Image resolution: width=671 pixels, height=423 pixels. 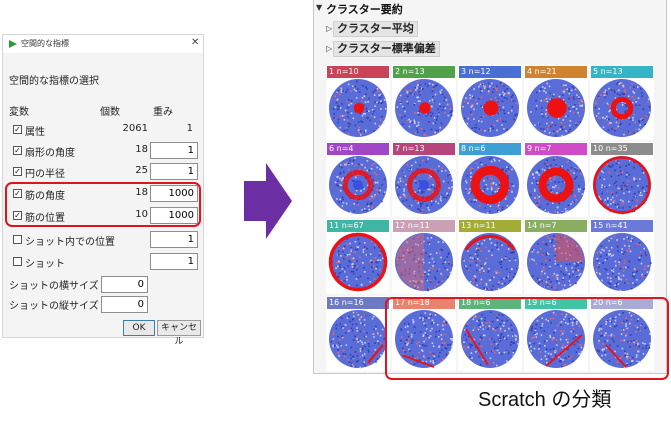 What do you see at coordinates (45, 174) in the screenshot?
I see `variable-name: 円の半径` at bounding box center [45, 174].